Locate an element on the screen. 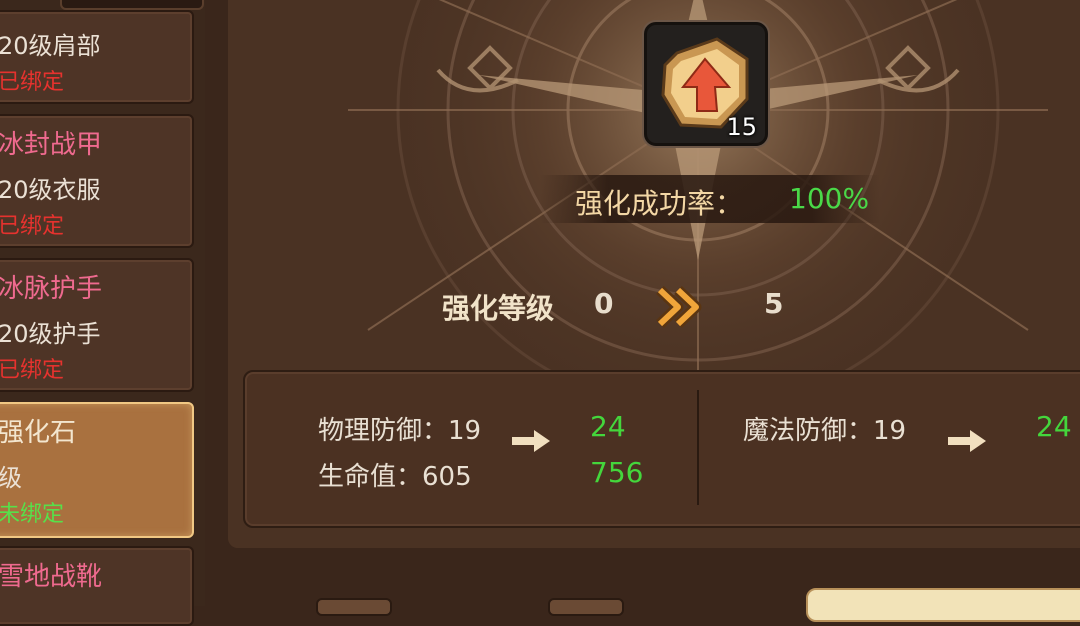  list-item-boots: 雪地战靴 is located at coordinates (97, 586).